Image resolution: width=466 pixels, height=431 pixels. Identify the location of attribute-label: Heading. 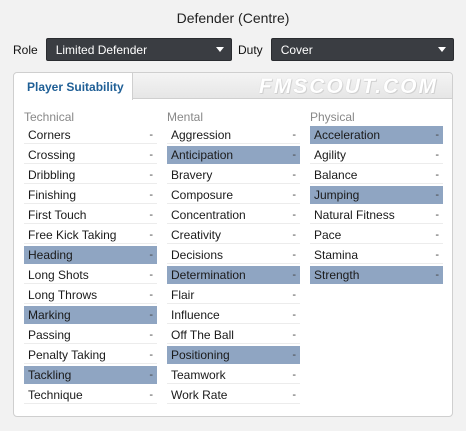
(50, 254).